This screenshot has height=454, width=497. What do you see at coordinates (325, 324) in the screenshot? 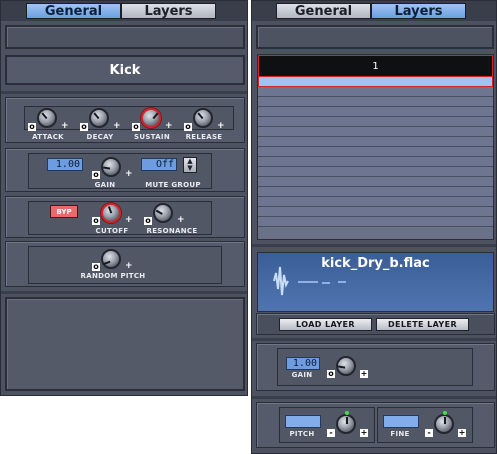
I see `load-layer-button: LOAD LAYER` at bounding box center [325, 324].